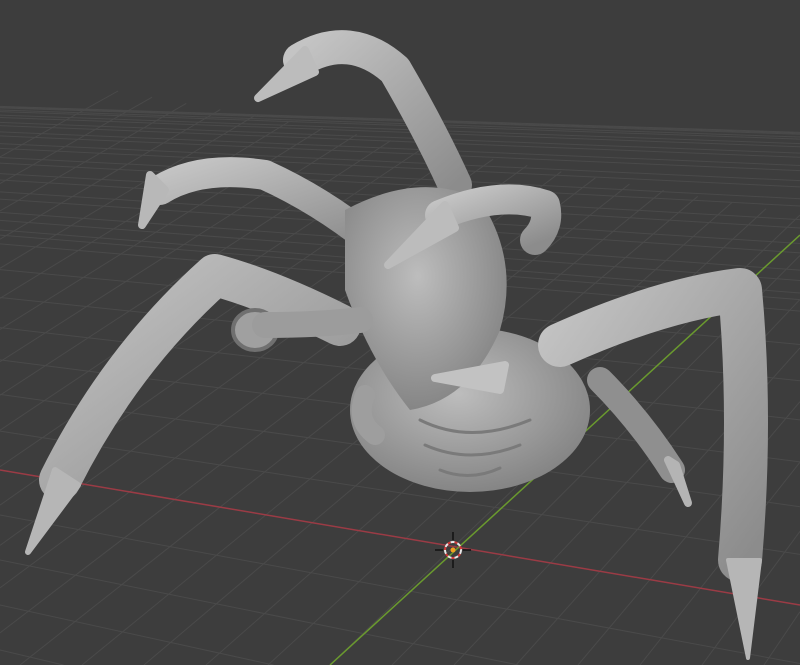  I want to click on 3d-cursor-icon, so click(453, 550).